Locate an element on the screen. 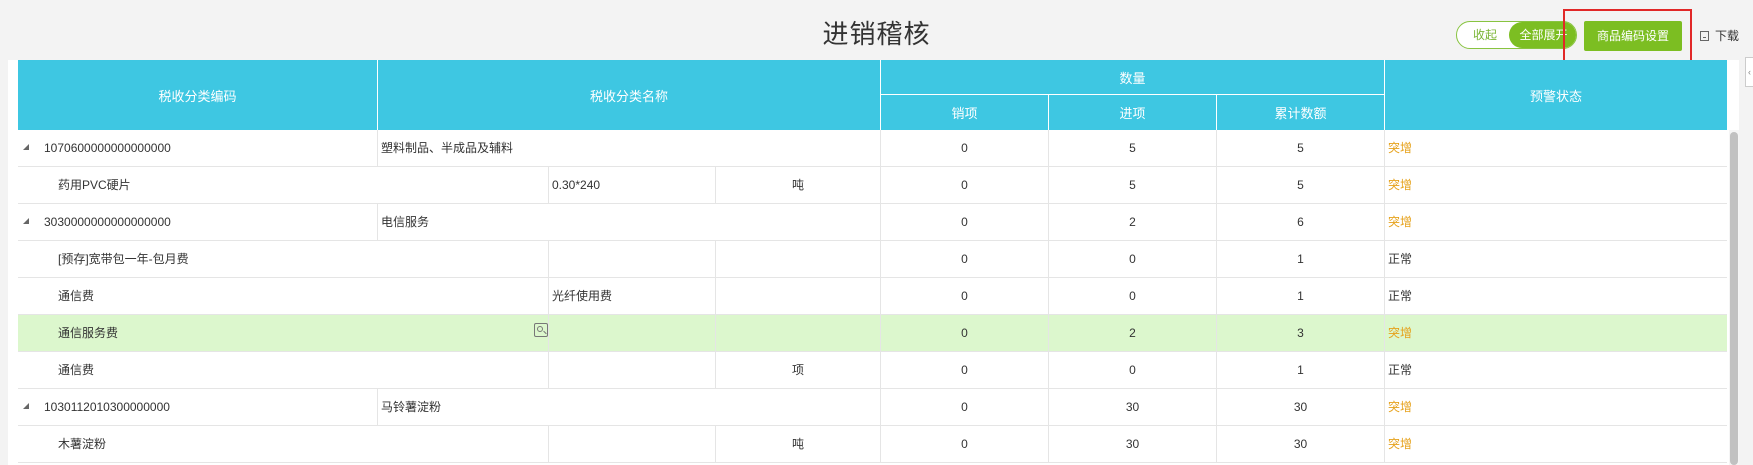 This screenshot has width=1753, height=465. tax-name-cell: 马铃薯淀粉 is located at coordinates (629, 407).